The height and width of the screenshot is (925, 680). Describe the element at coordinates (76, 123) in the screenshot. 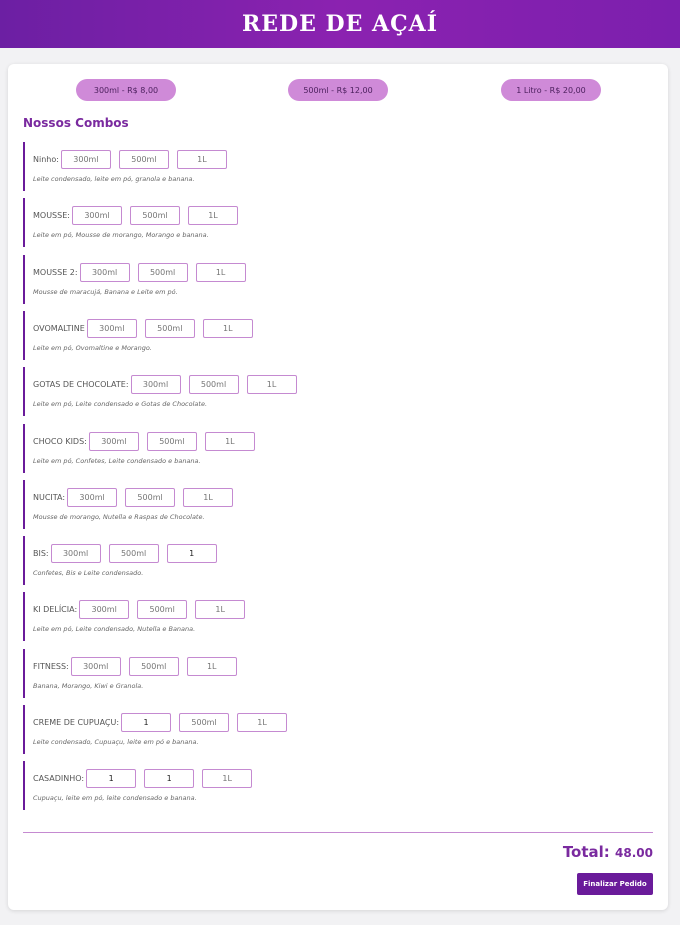

I see `section-title: Nossos Combos` at that location.